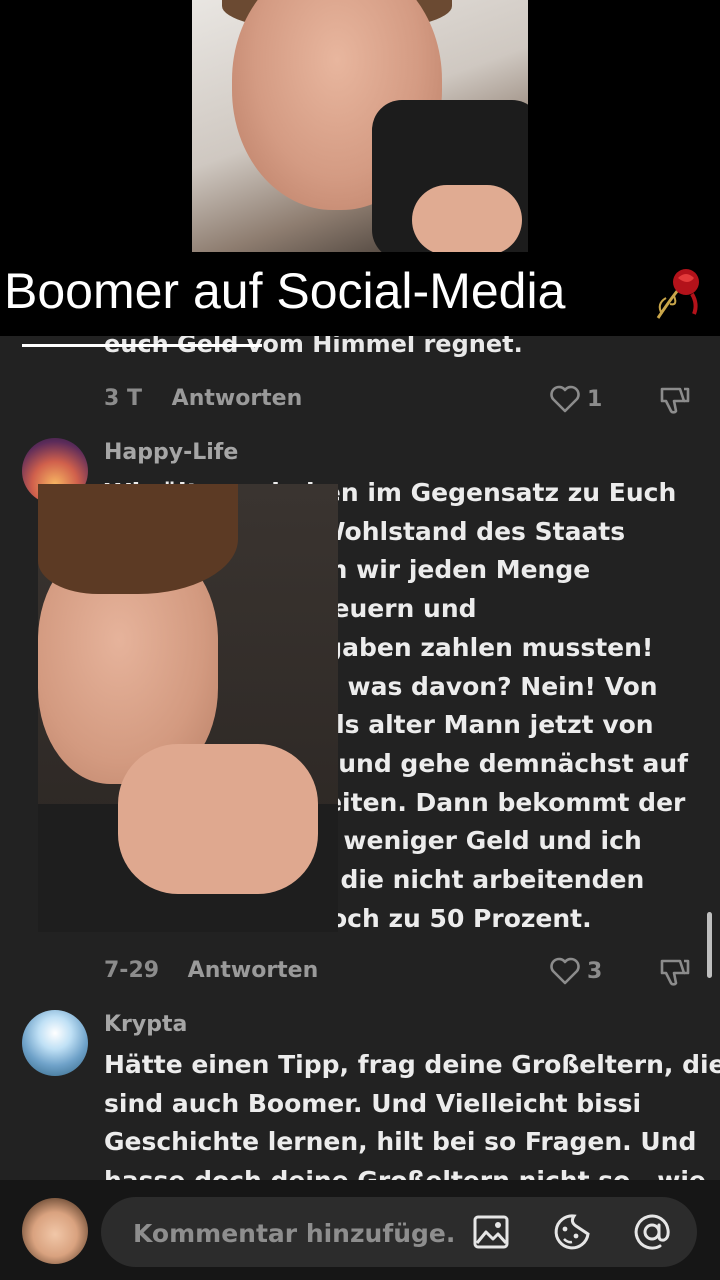 The image size is (720, 1280). I want to click on person-hair, so click(138, 539).